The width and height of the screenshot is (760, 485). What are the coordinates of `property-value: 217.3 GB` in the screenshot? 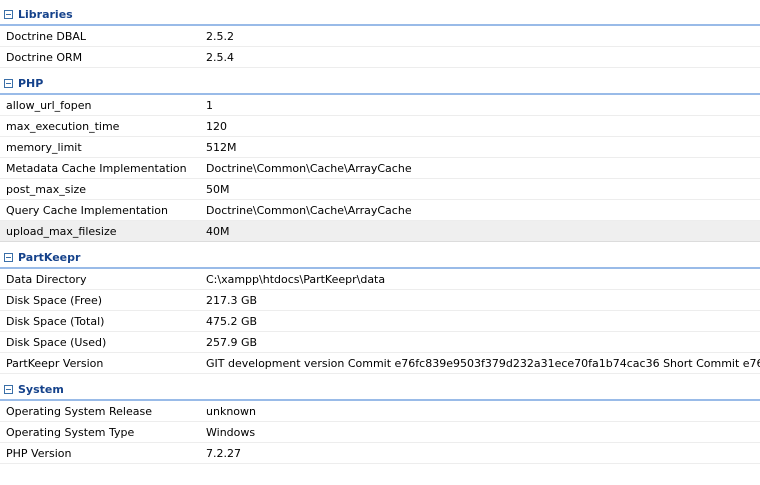 It's located at (232, 300).